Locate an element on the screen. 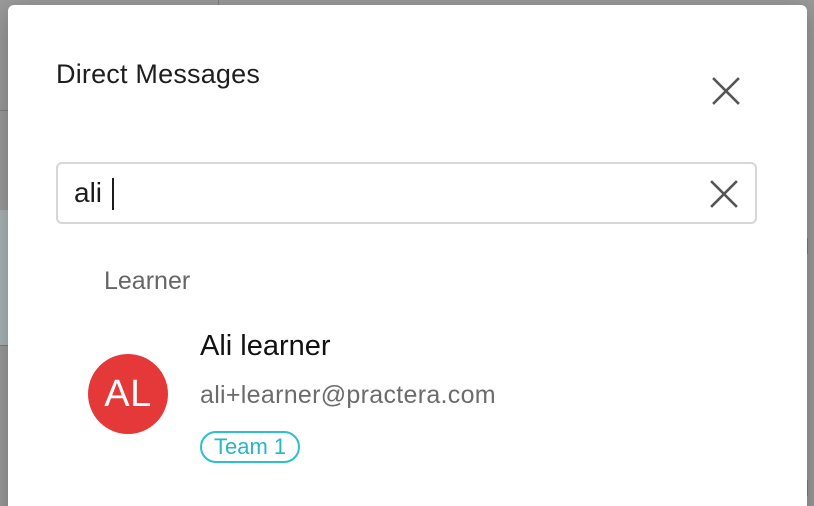 Image resolution: width=814 pixels, height=506 pixels. search-input is located at coordinates (374, 193).